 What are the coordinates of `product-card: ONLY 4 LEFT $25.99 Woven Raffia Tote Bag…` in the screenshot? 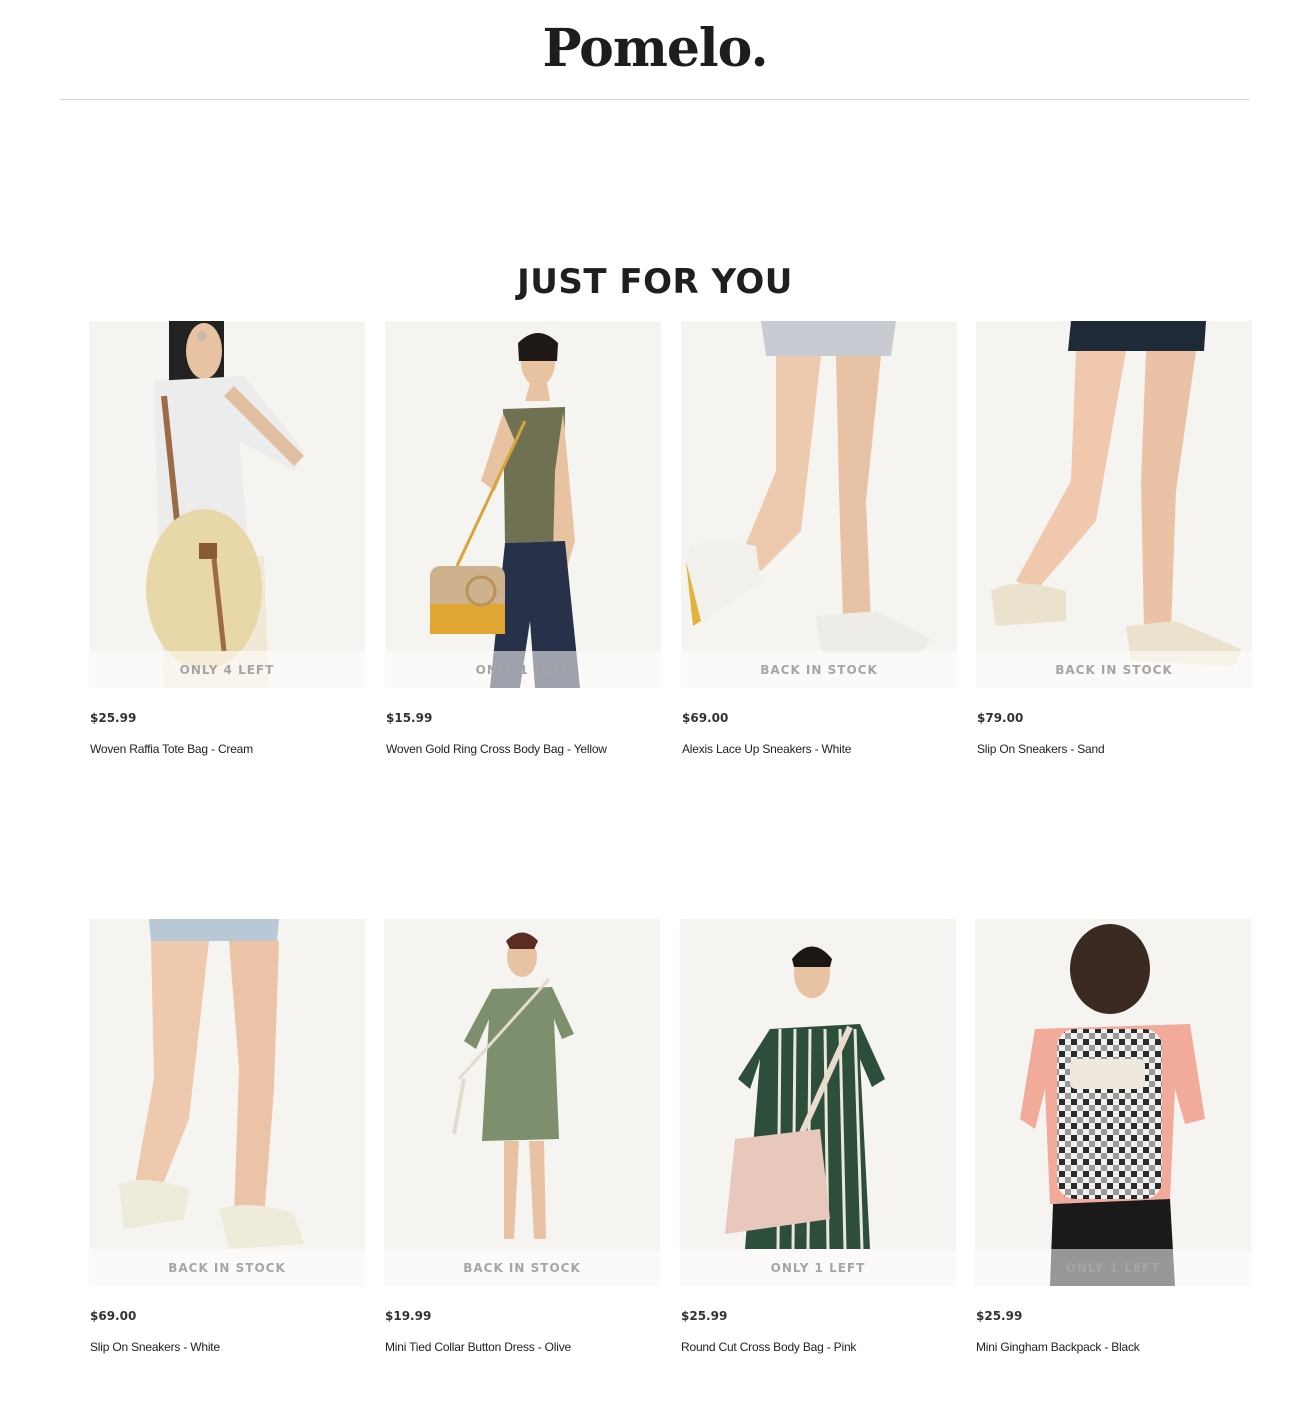 It's located at (227, 538).